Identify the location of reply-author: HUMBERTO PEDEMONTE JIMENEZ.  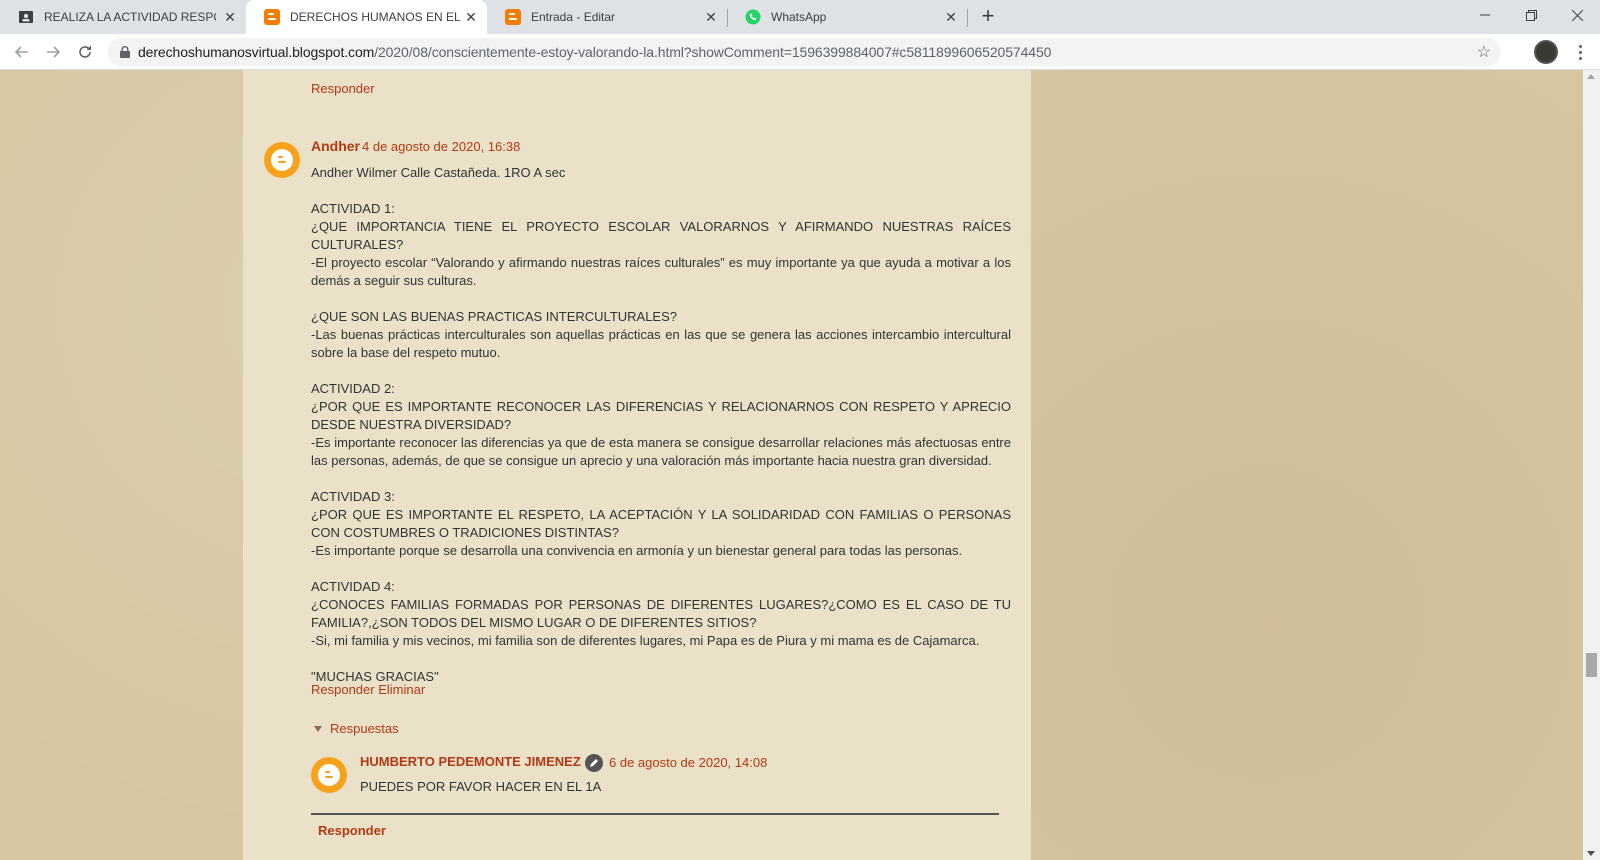
(470, 761).